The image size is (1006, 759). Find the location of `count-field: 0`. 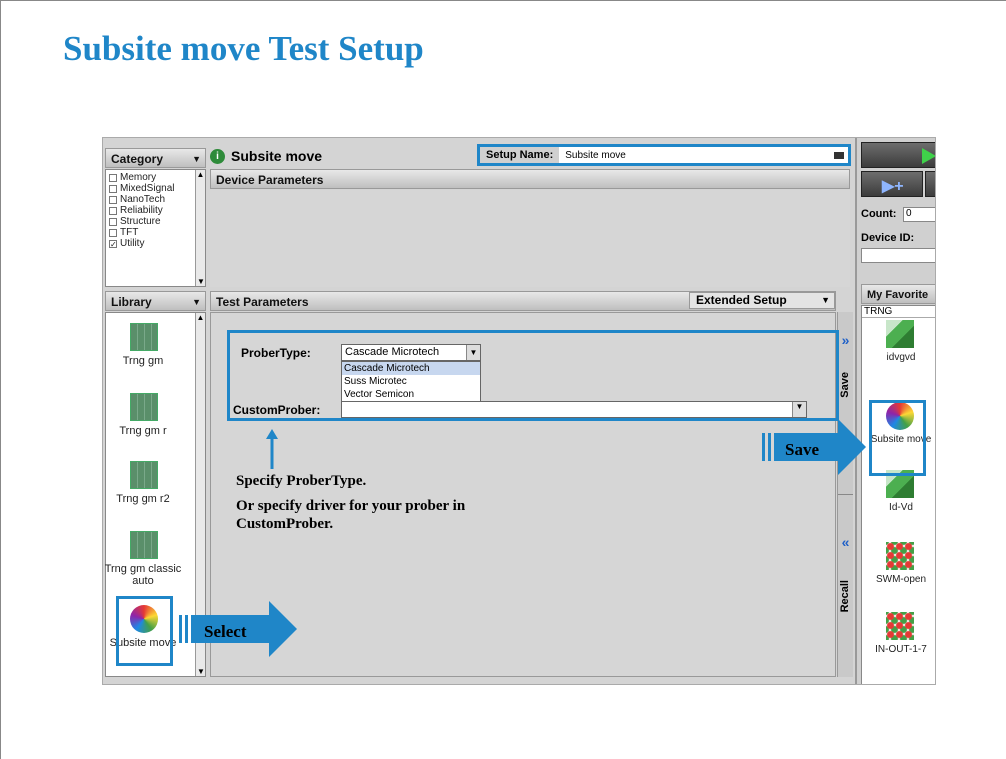

count-field: 0 is located at coordinates (919, 214).